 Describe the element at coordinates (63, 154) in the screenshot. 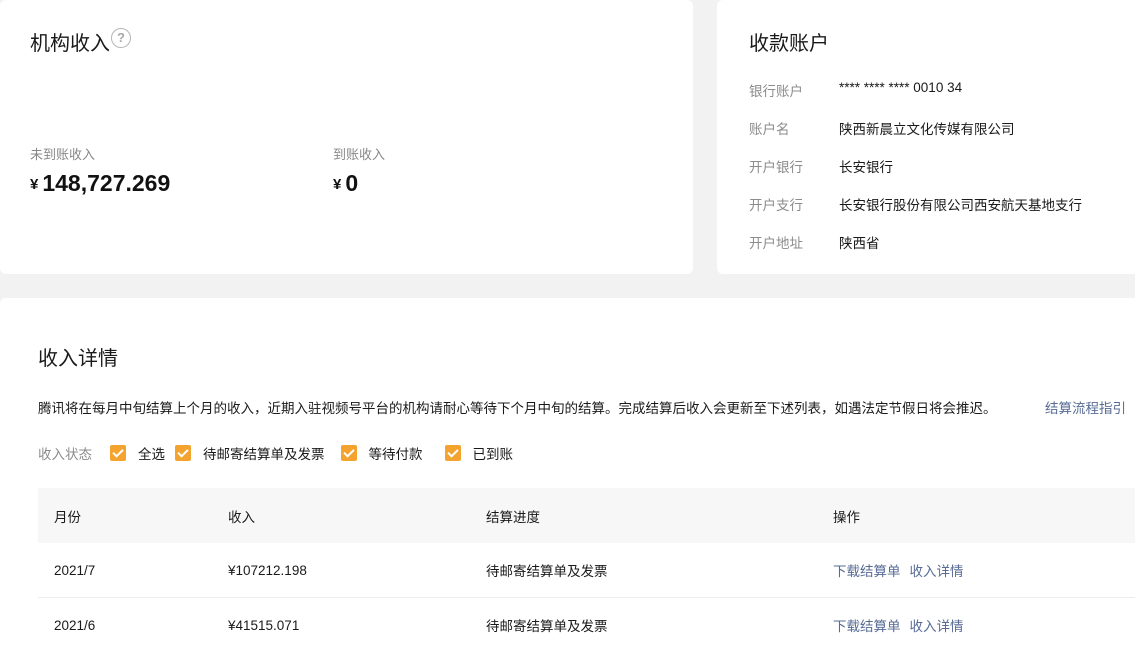

I see `pending-income-label: 未到账收入` at that location.